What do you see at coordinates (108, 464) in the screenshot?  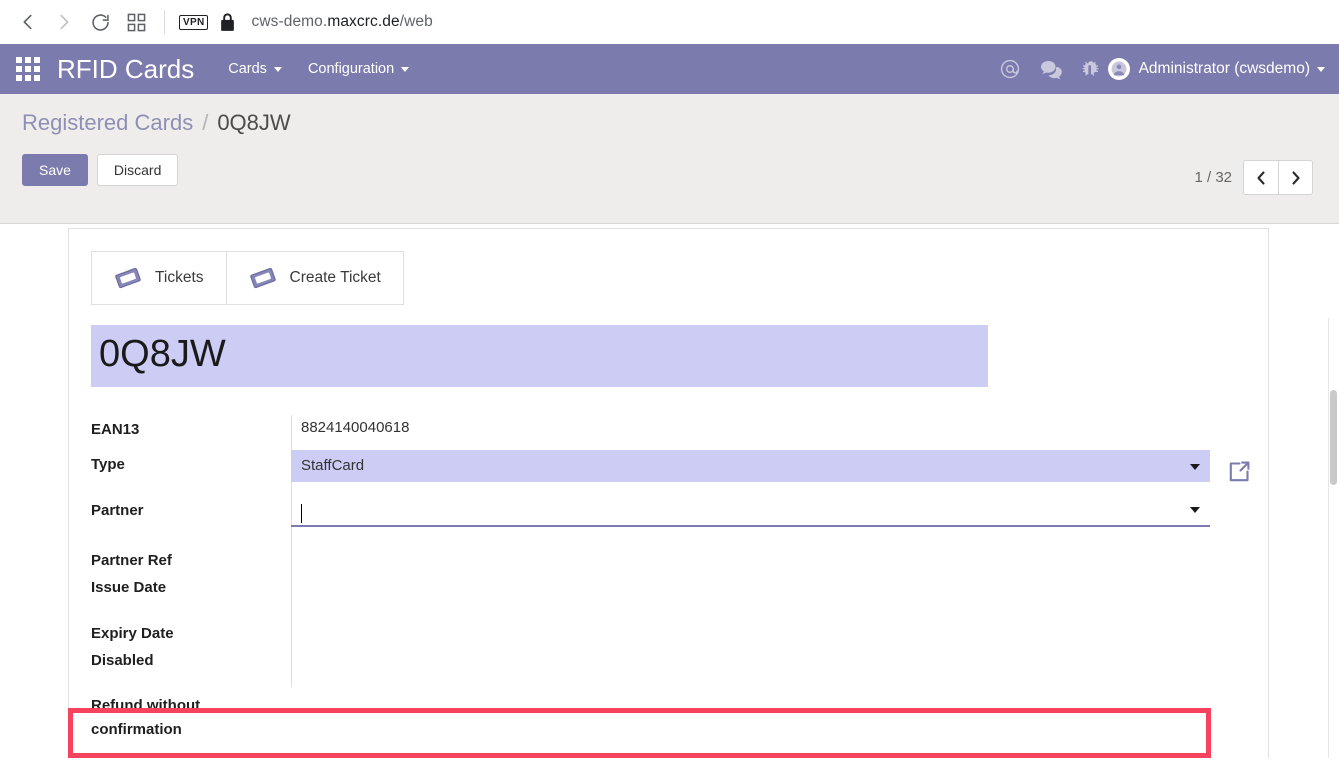 I see `field-label-type: Type` at bounding box center [108, 464].